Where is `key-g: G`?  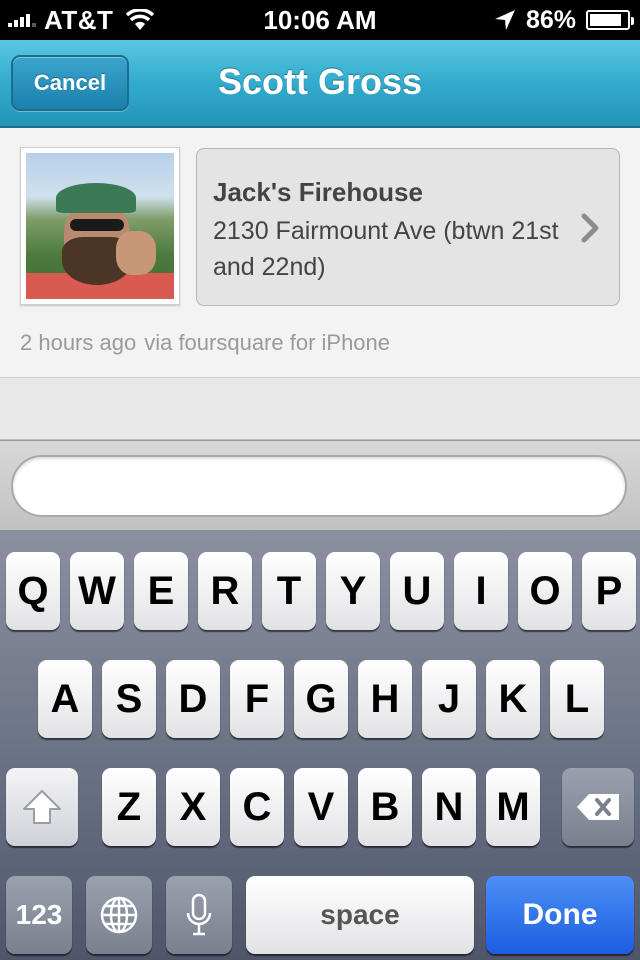 key-g: G is located at coordinates (321, 699).